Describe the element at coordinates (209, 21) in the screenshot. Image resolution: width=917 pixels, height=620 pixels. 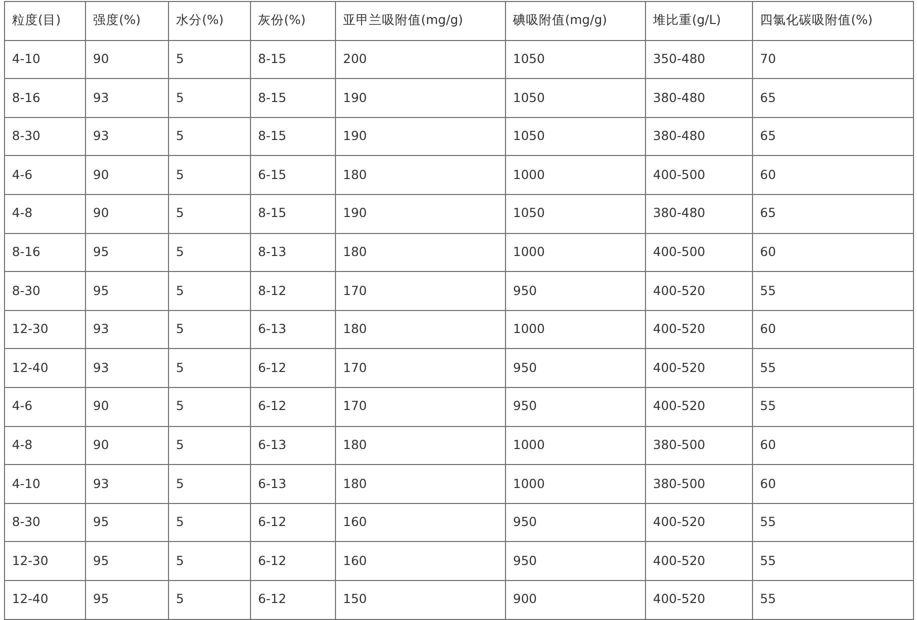
I see `column-header: 水分(%)` at that location.